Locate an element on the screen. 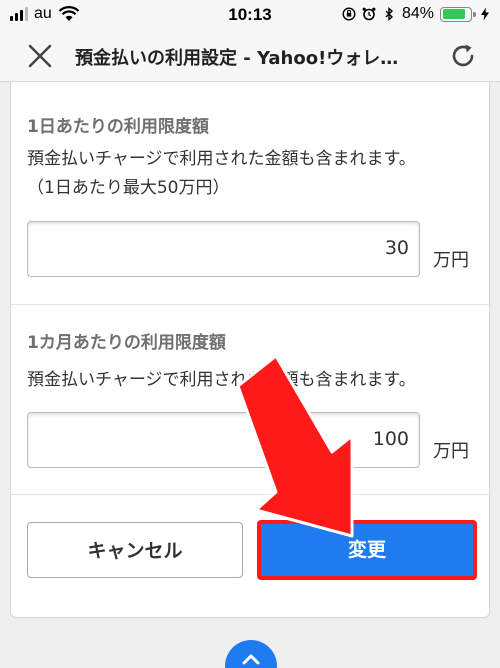 This screenshot has width=500, height=668. battery-icon is located at coordinates (458, 14).